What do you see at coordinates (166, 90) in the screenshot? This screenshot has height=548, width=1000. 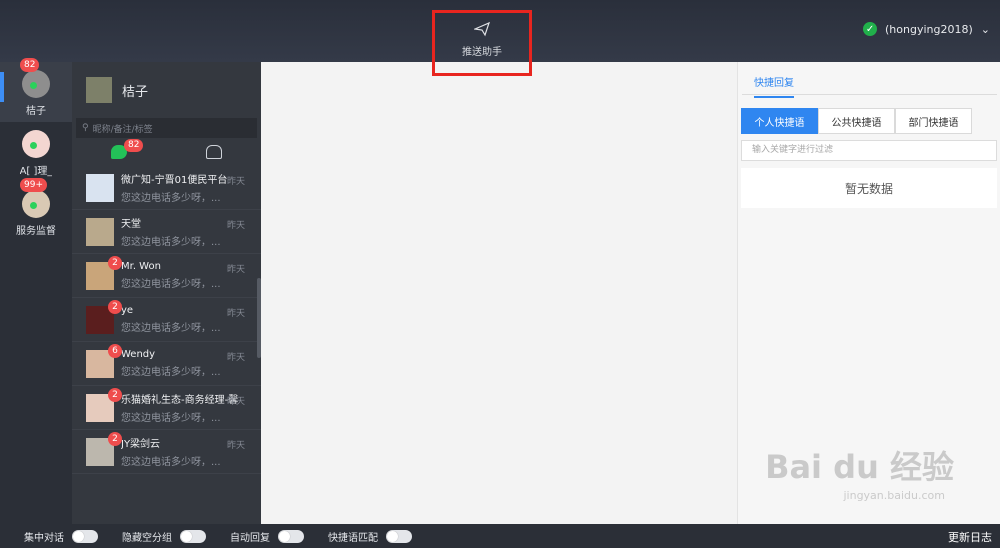 I see `contacts-header: 桔子` at bounding box center [166, 90].